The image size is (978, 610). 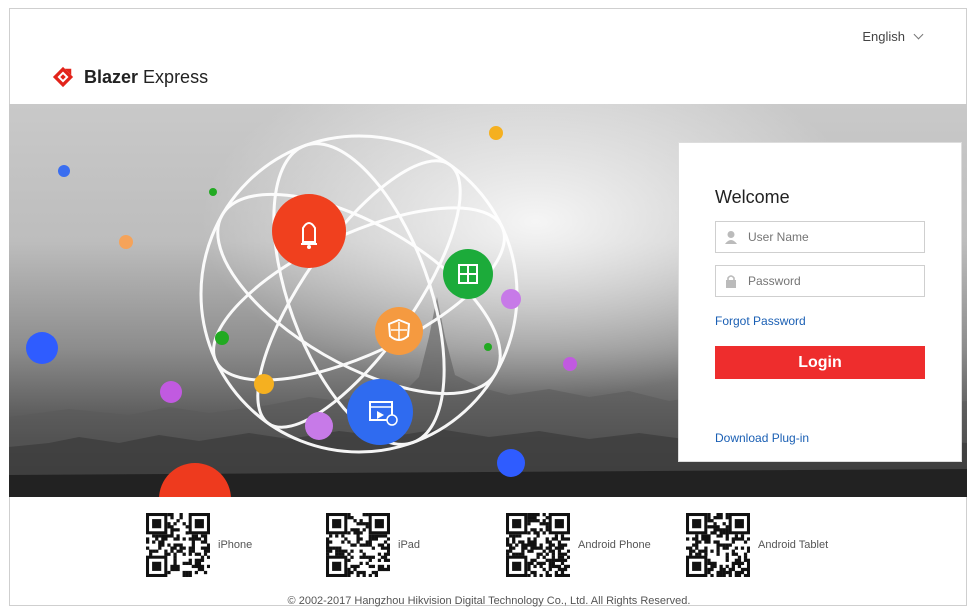 I want to click on welcome-heading: Welcome, so click(x=752, y=197).